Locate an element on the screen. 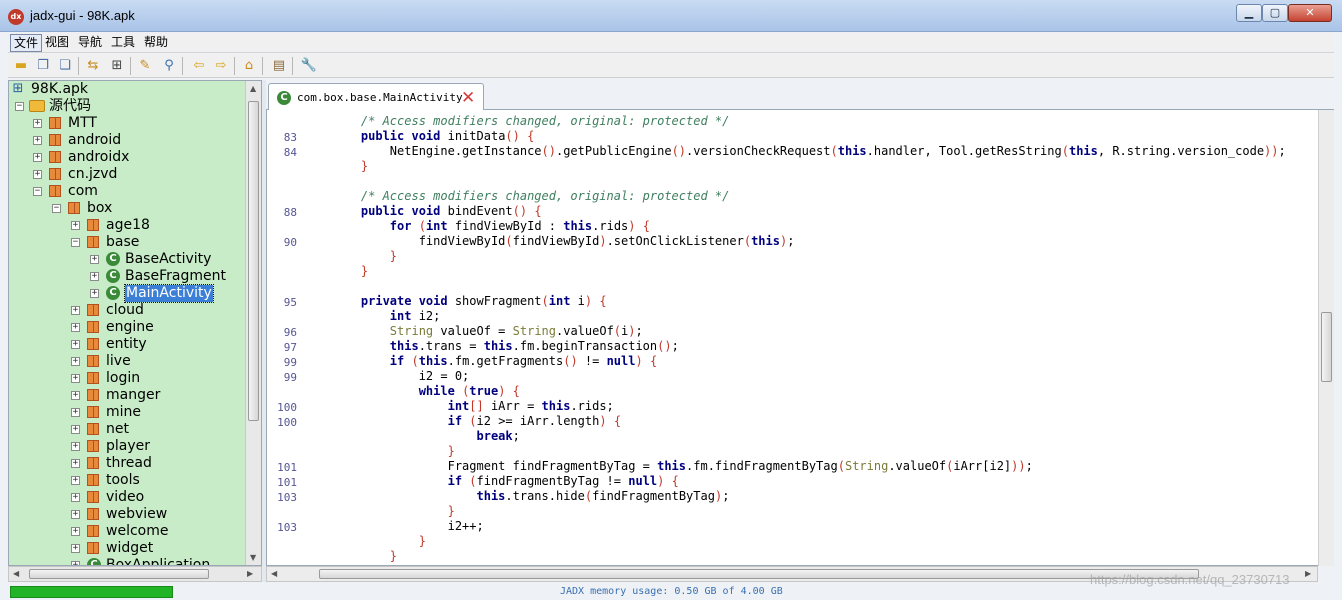 The image size is (1342, 600). menu-navigate: 导航 is located at coordinates (90, 43).